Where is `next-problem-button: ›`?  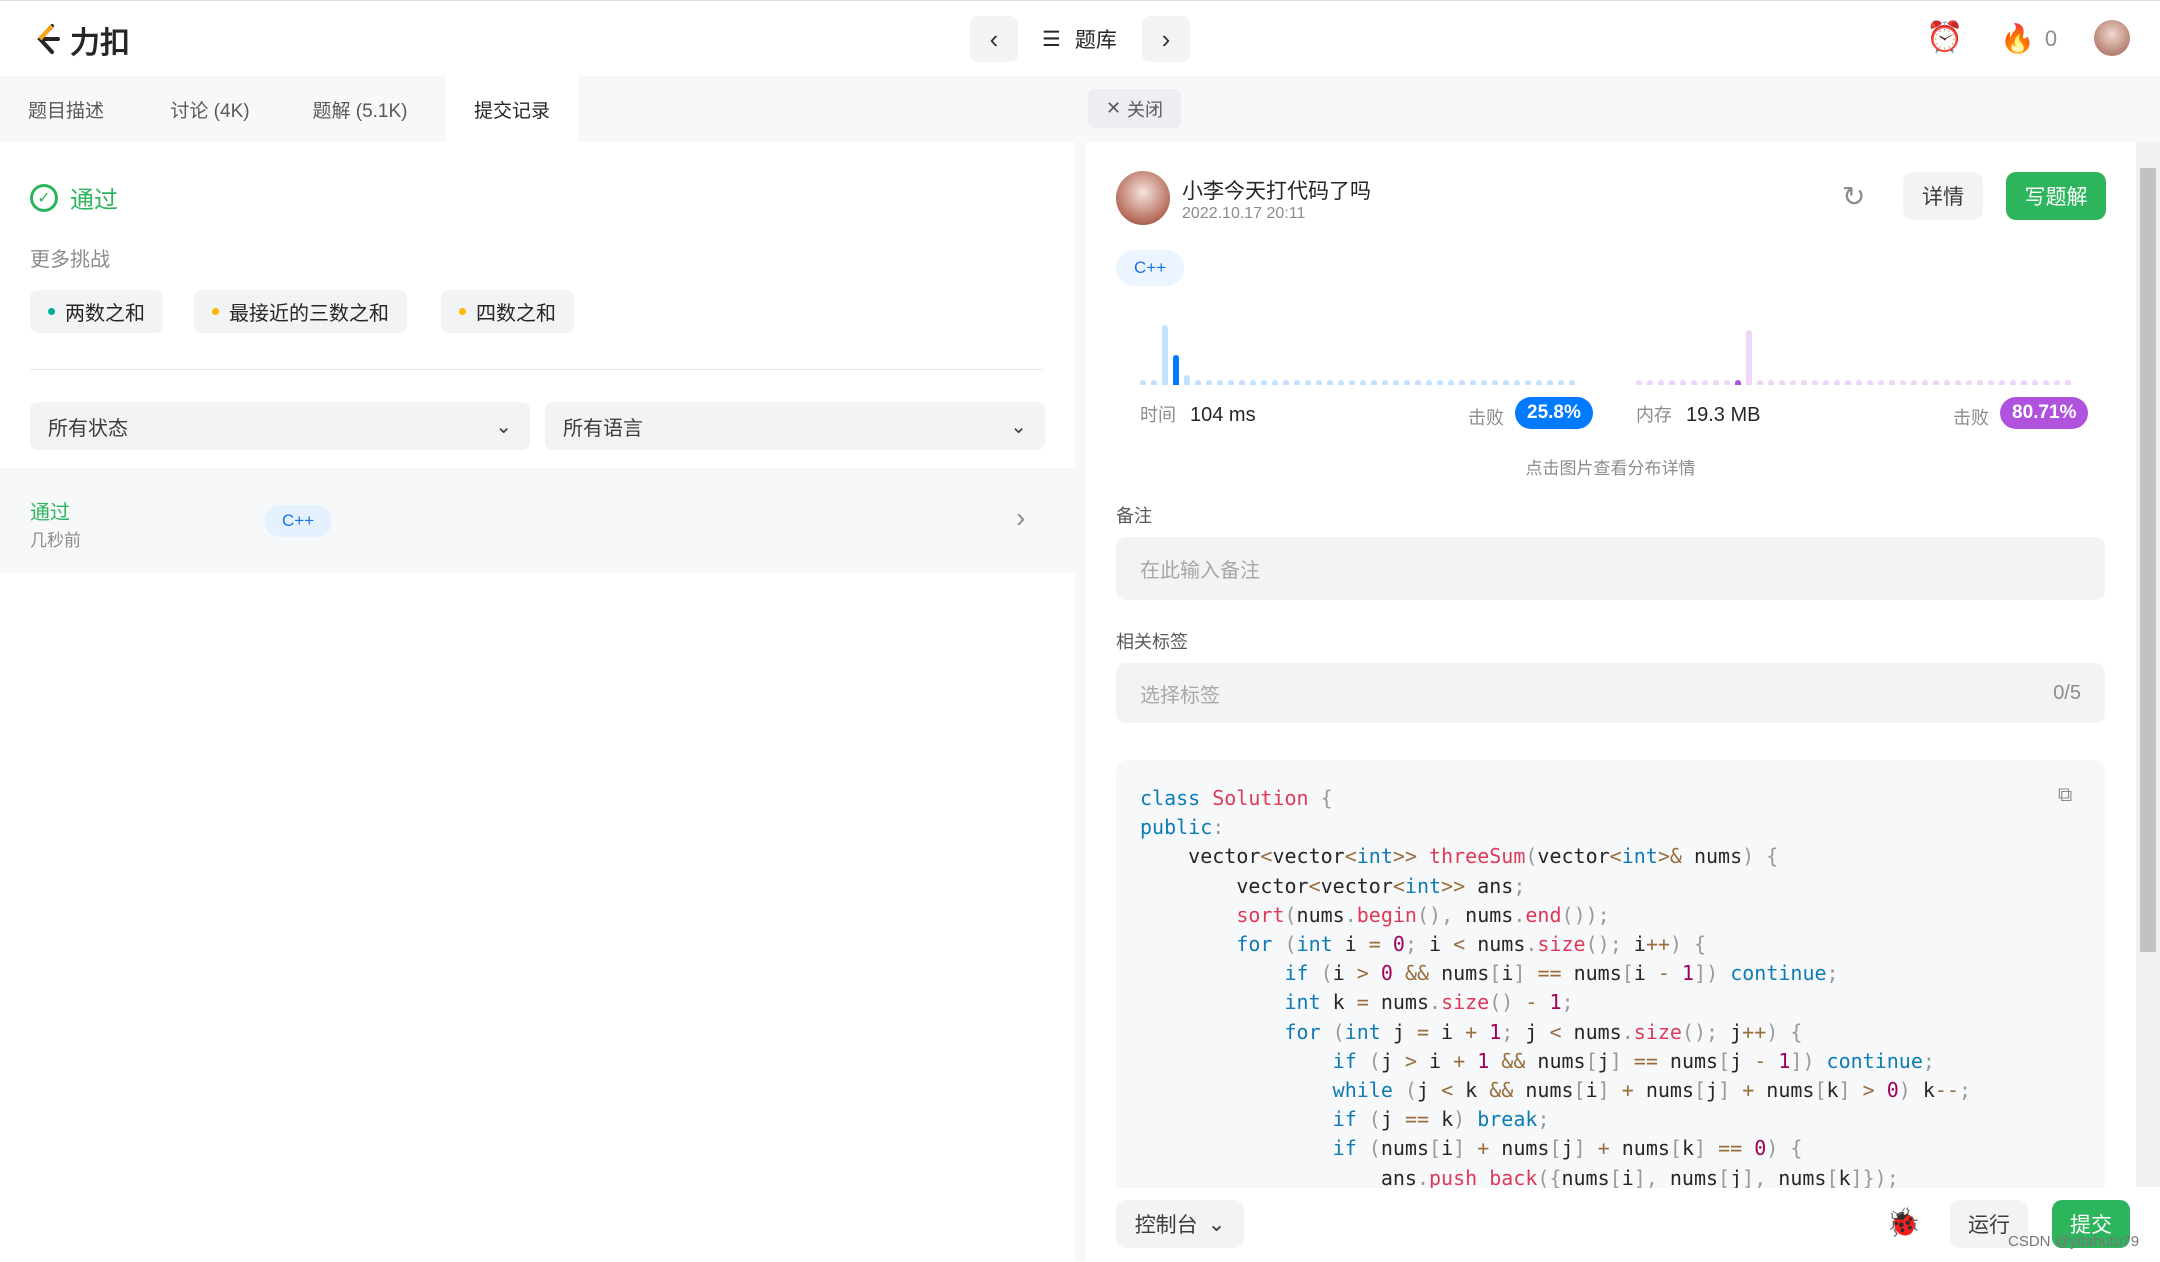
next-problem-button: › is located at coordinates (1166, 39).